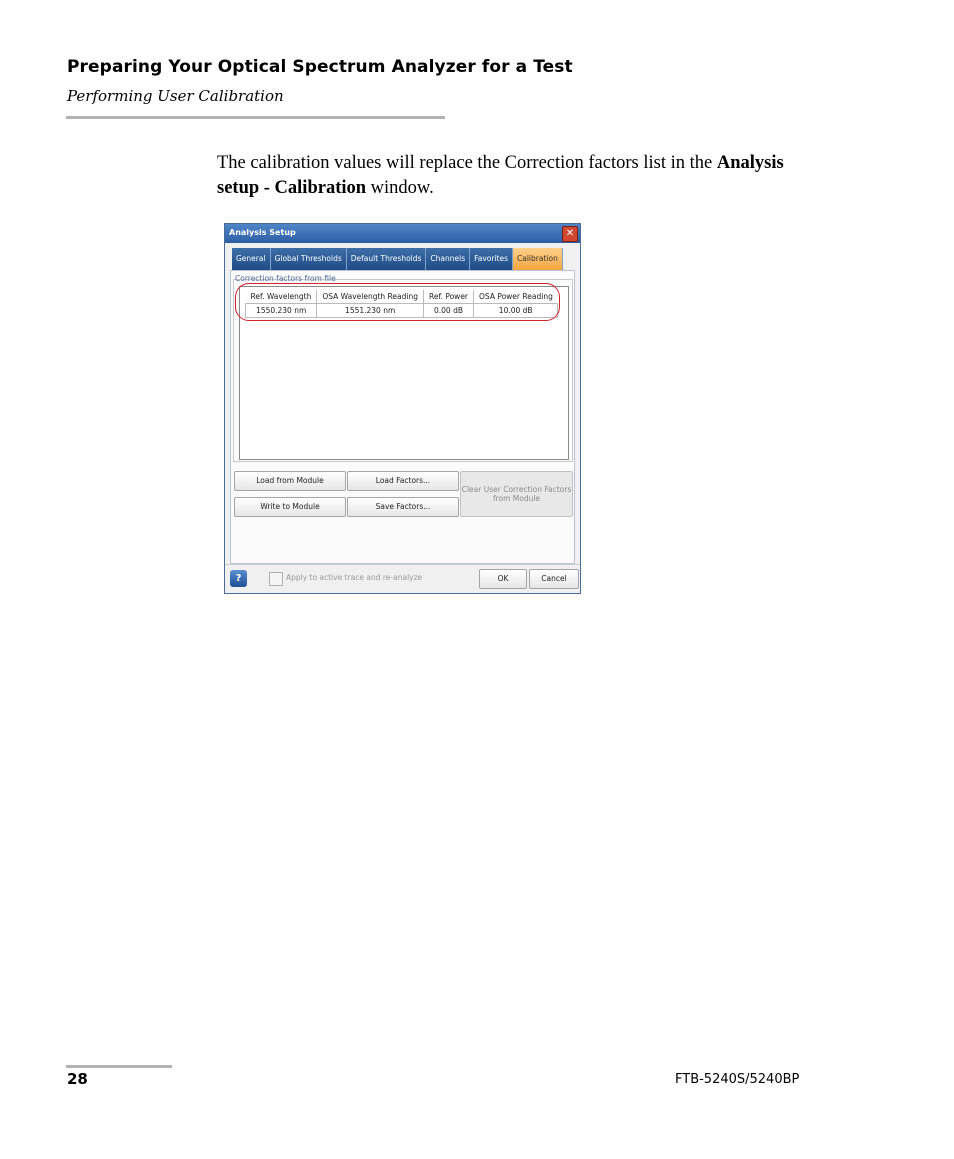 This screenshot has height=1159, width=954. What do you see at coordinates (400, 188) in the screenshot?
I see `body-text-end: window.` at bounding box center [400, 188].